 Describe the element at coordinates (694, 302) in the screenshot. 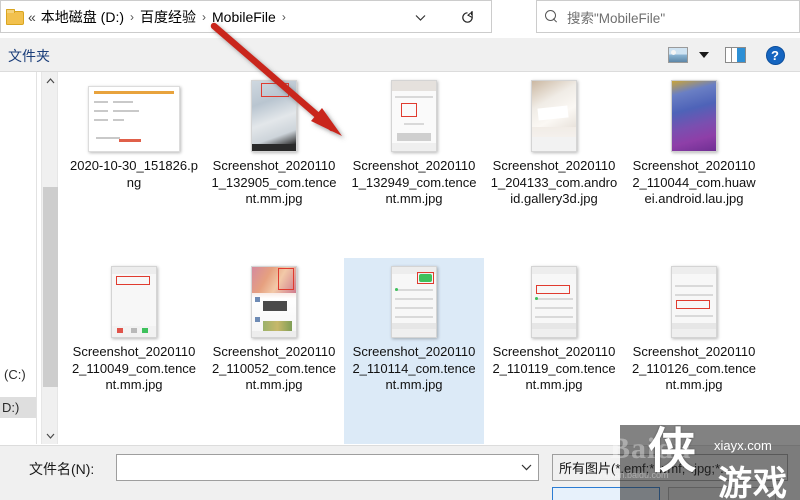

I see `settings-list-redbox-thumbnail-image` at that location.